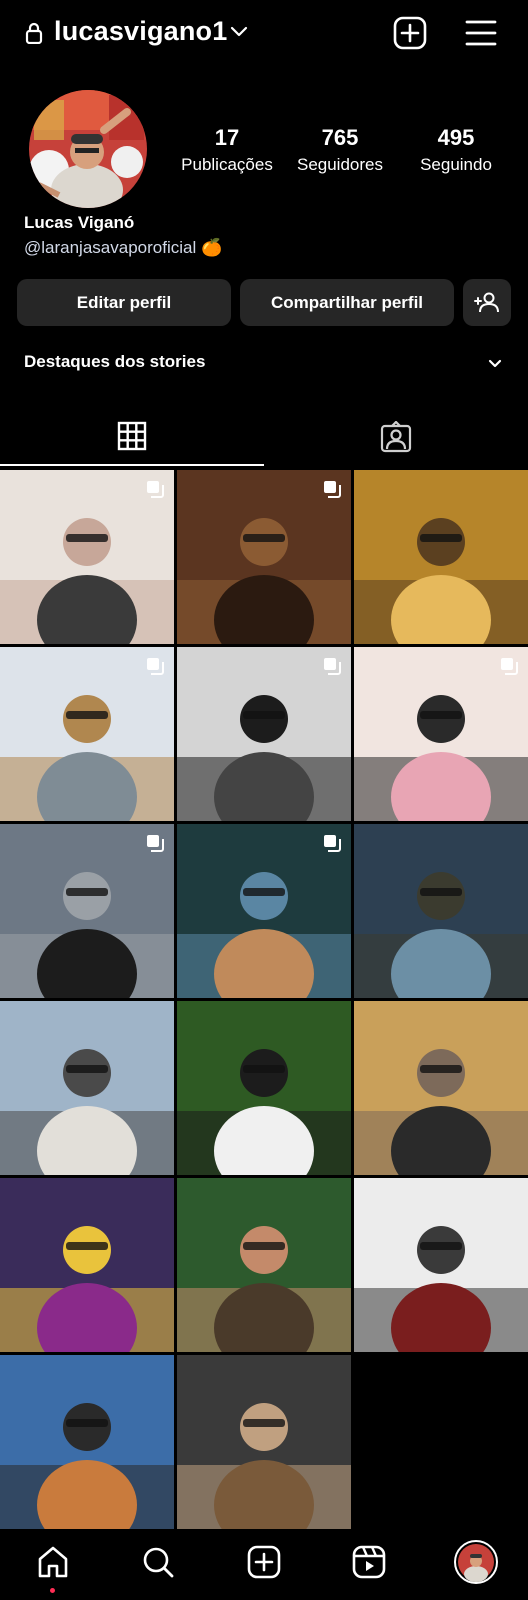  I want to click on nav-search, so click(158, 1562).